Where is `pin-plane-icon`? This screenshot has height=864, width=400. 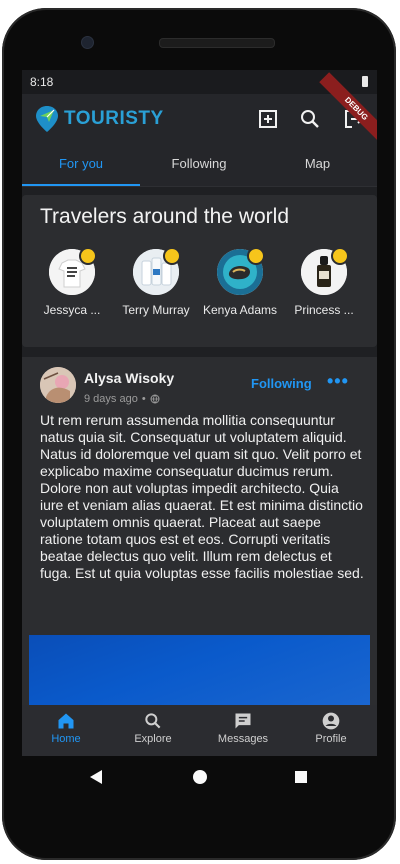 pin-plane-icon is located at coordinates (47, 119).